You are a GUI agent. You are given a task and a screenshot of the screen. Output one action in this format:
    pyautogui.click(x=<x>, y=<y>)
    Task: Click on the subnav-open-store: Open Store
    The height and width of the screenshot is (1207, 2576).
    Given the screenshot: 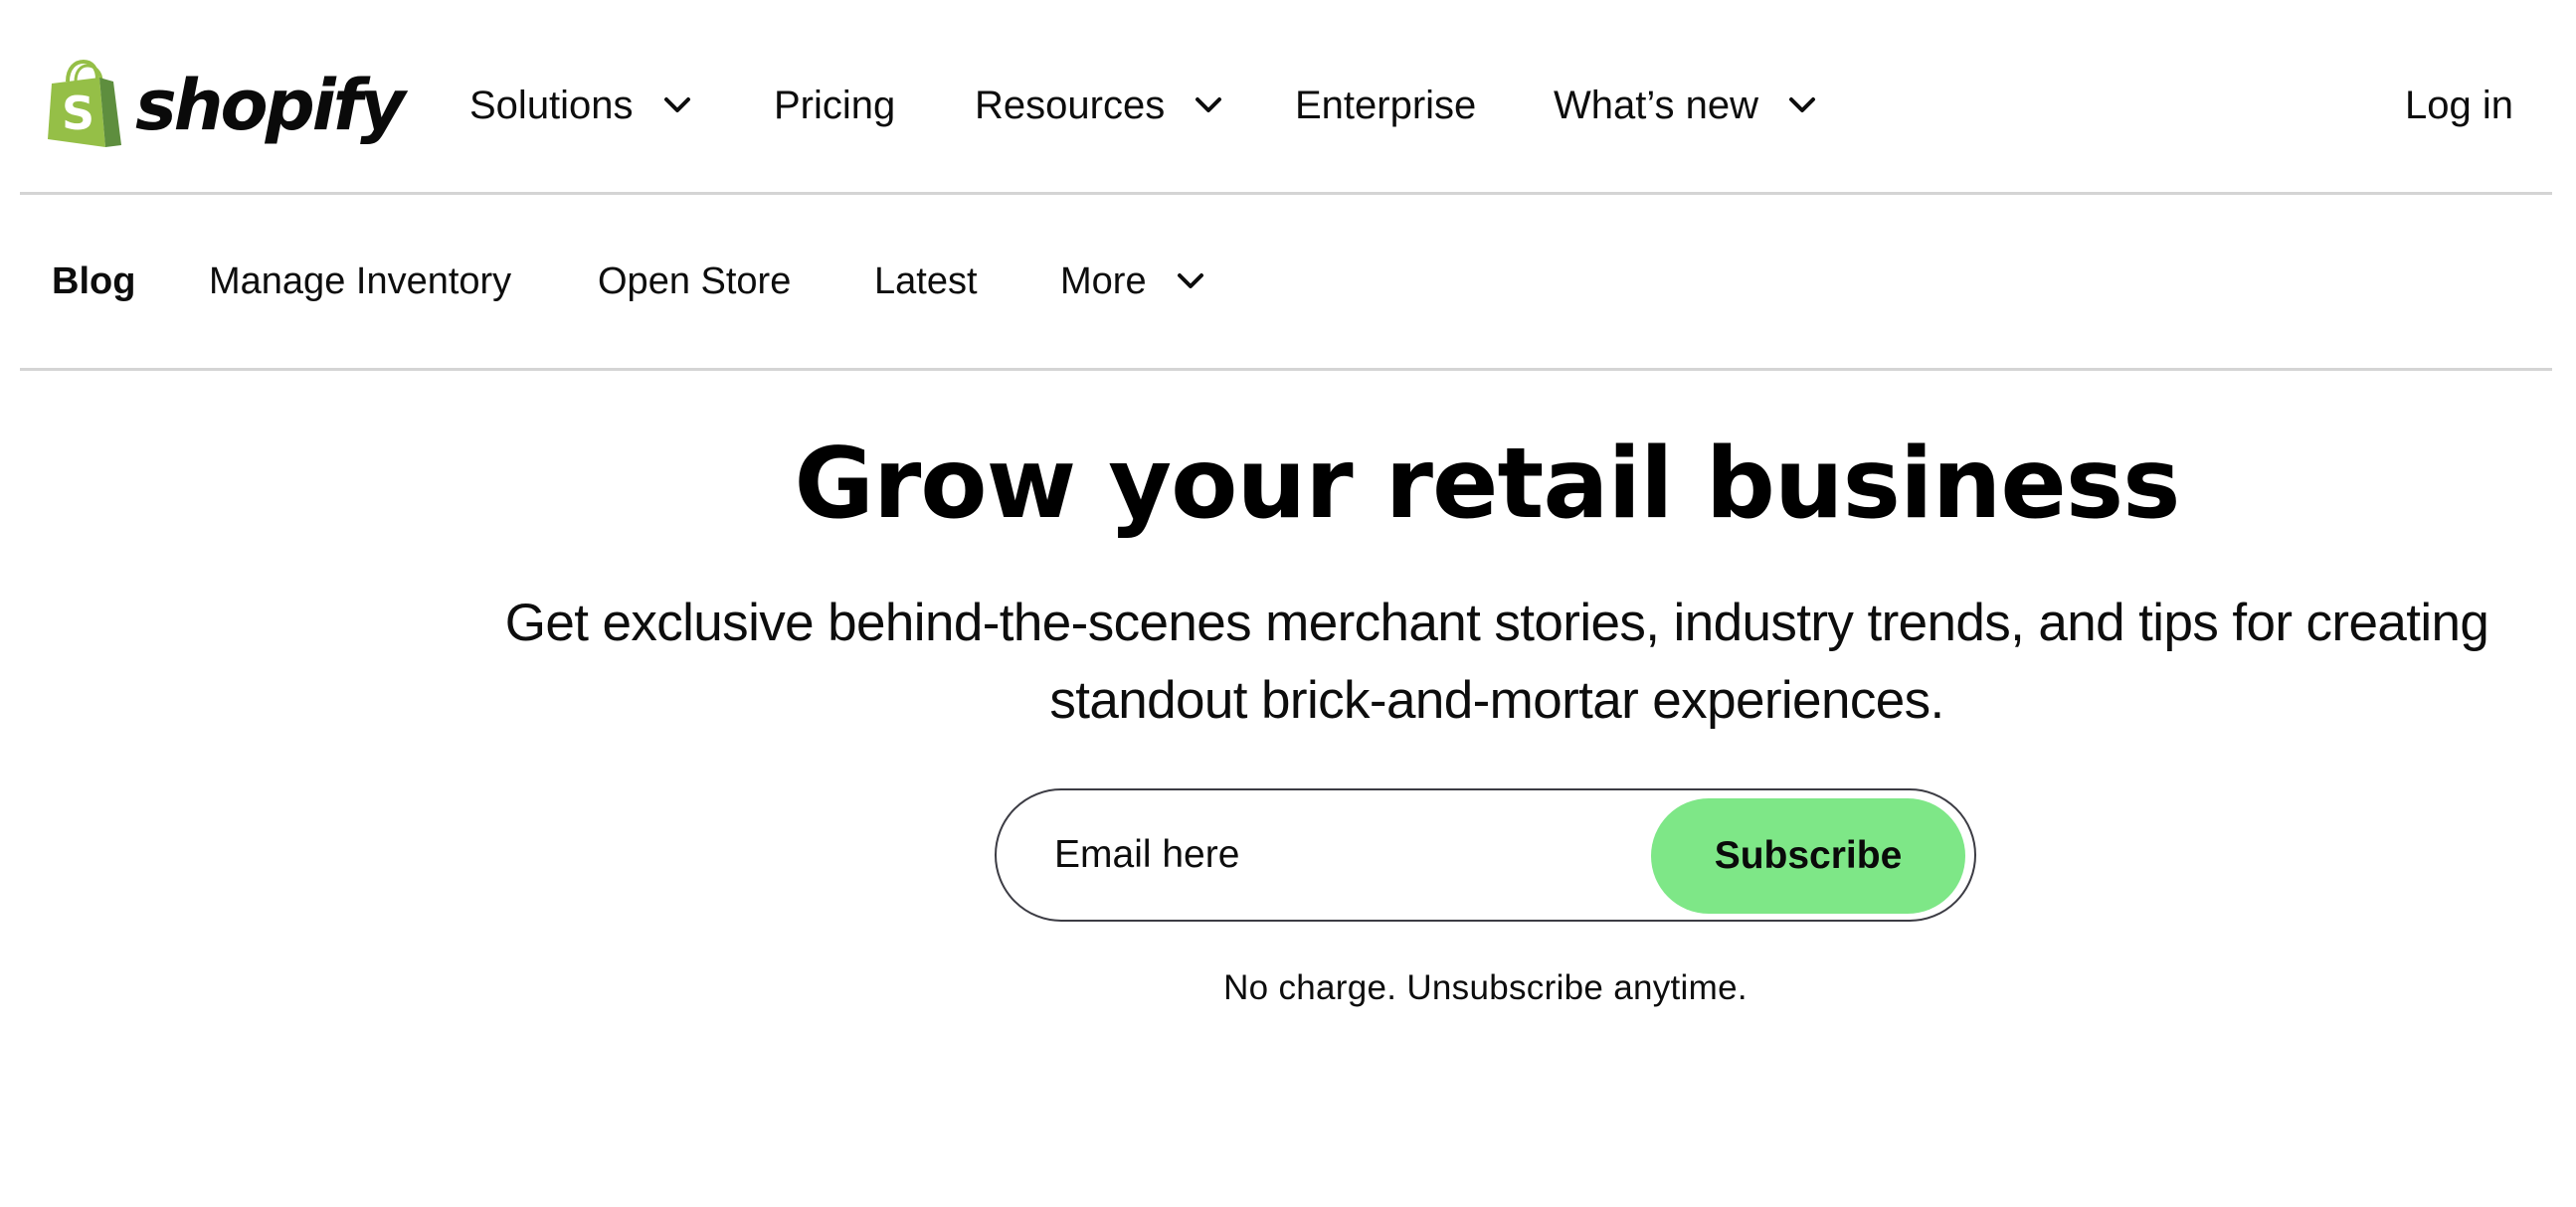 What is the action you would take?
    pyautogui.click(x=694, y=281)
    